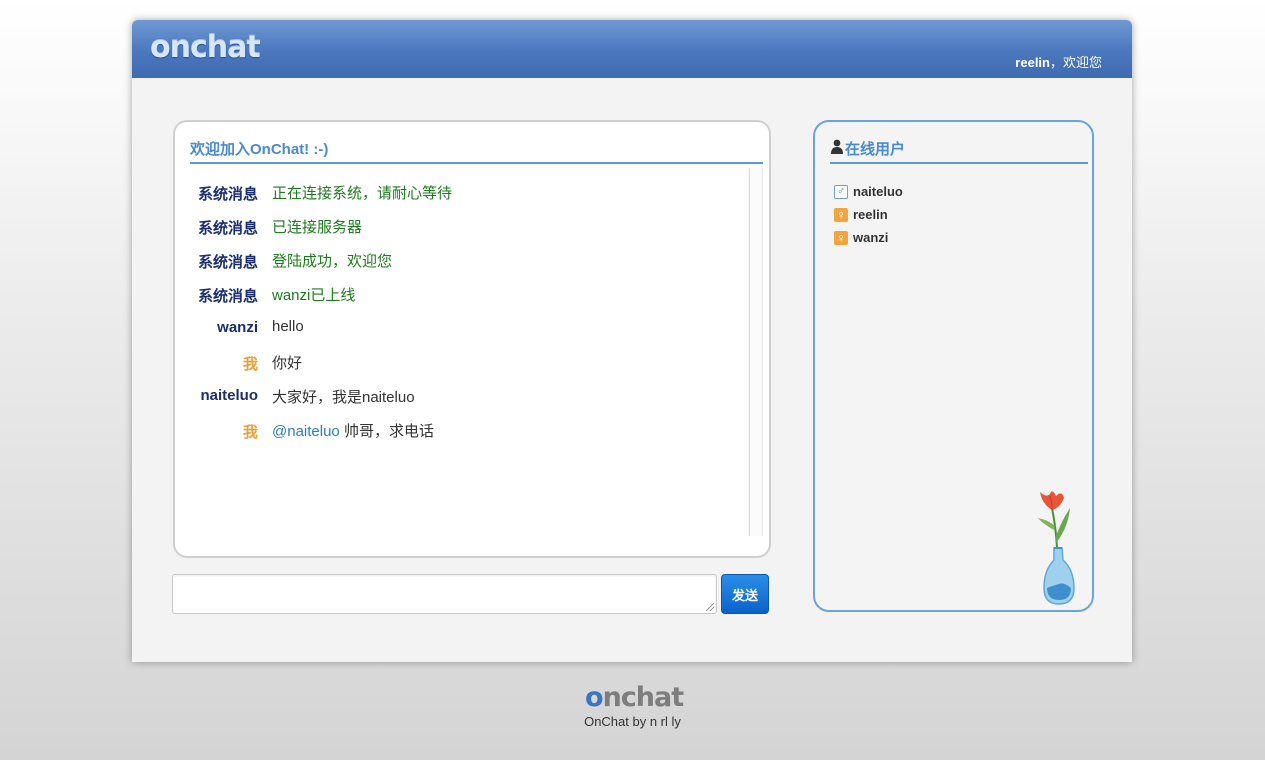 The width and height of the screenshot is (1265, 760). I want to click on user-icon, so click(837, 146).